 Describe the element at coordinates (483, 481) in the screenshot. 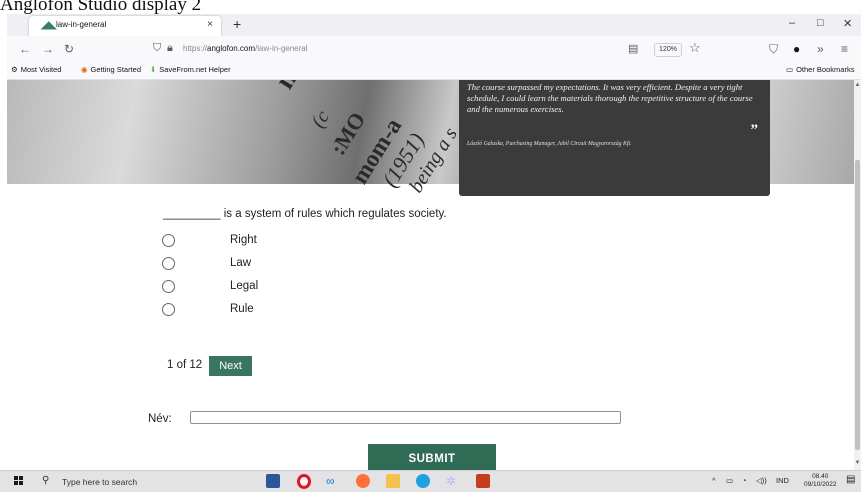

I see `powerpoint-icon` at that location.